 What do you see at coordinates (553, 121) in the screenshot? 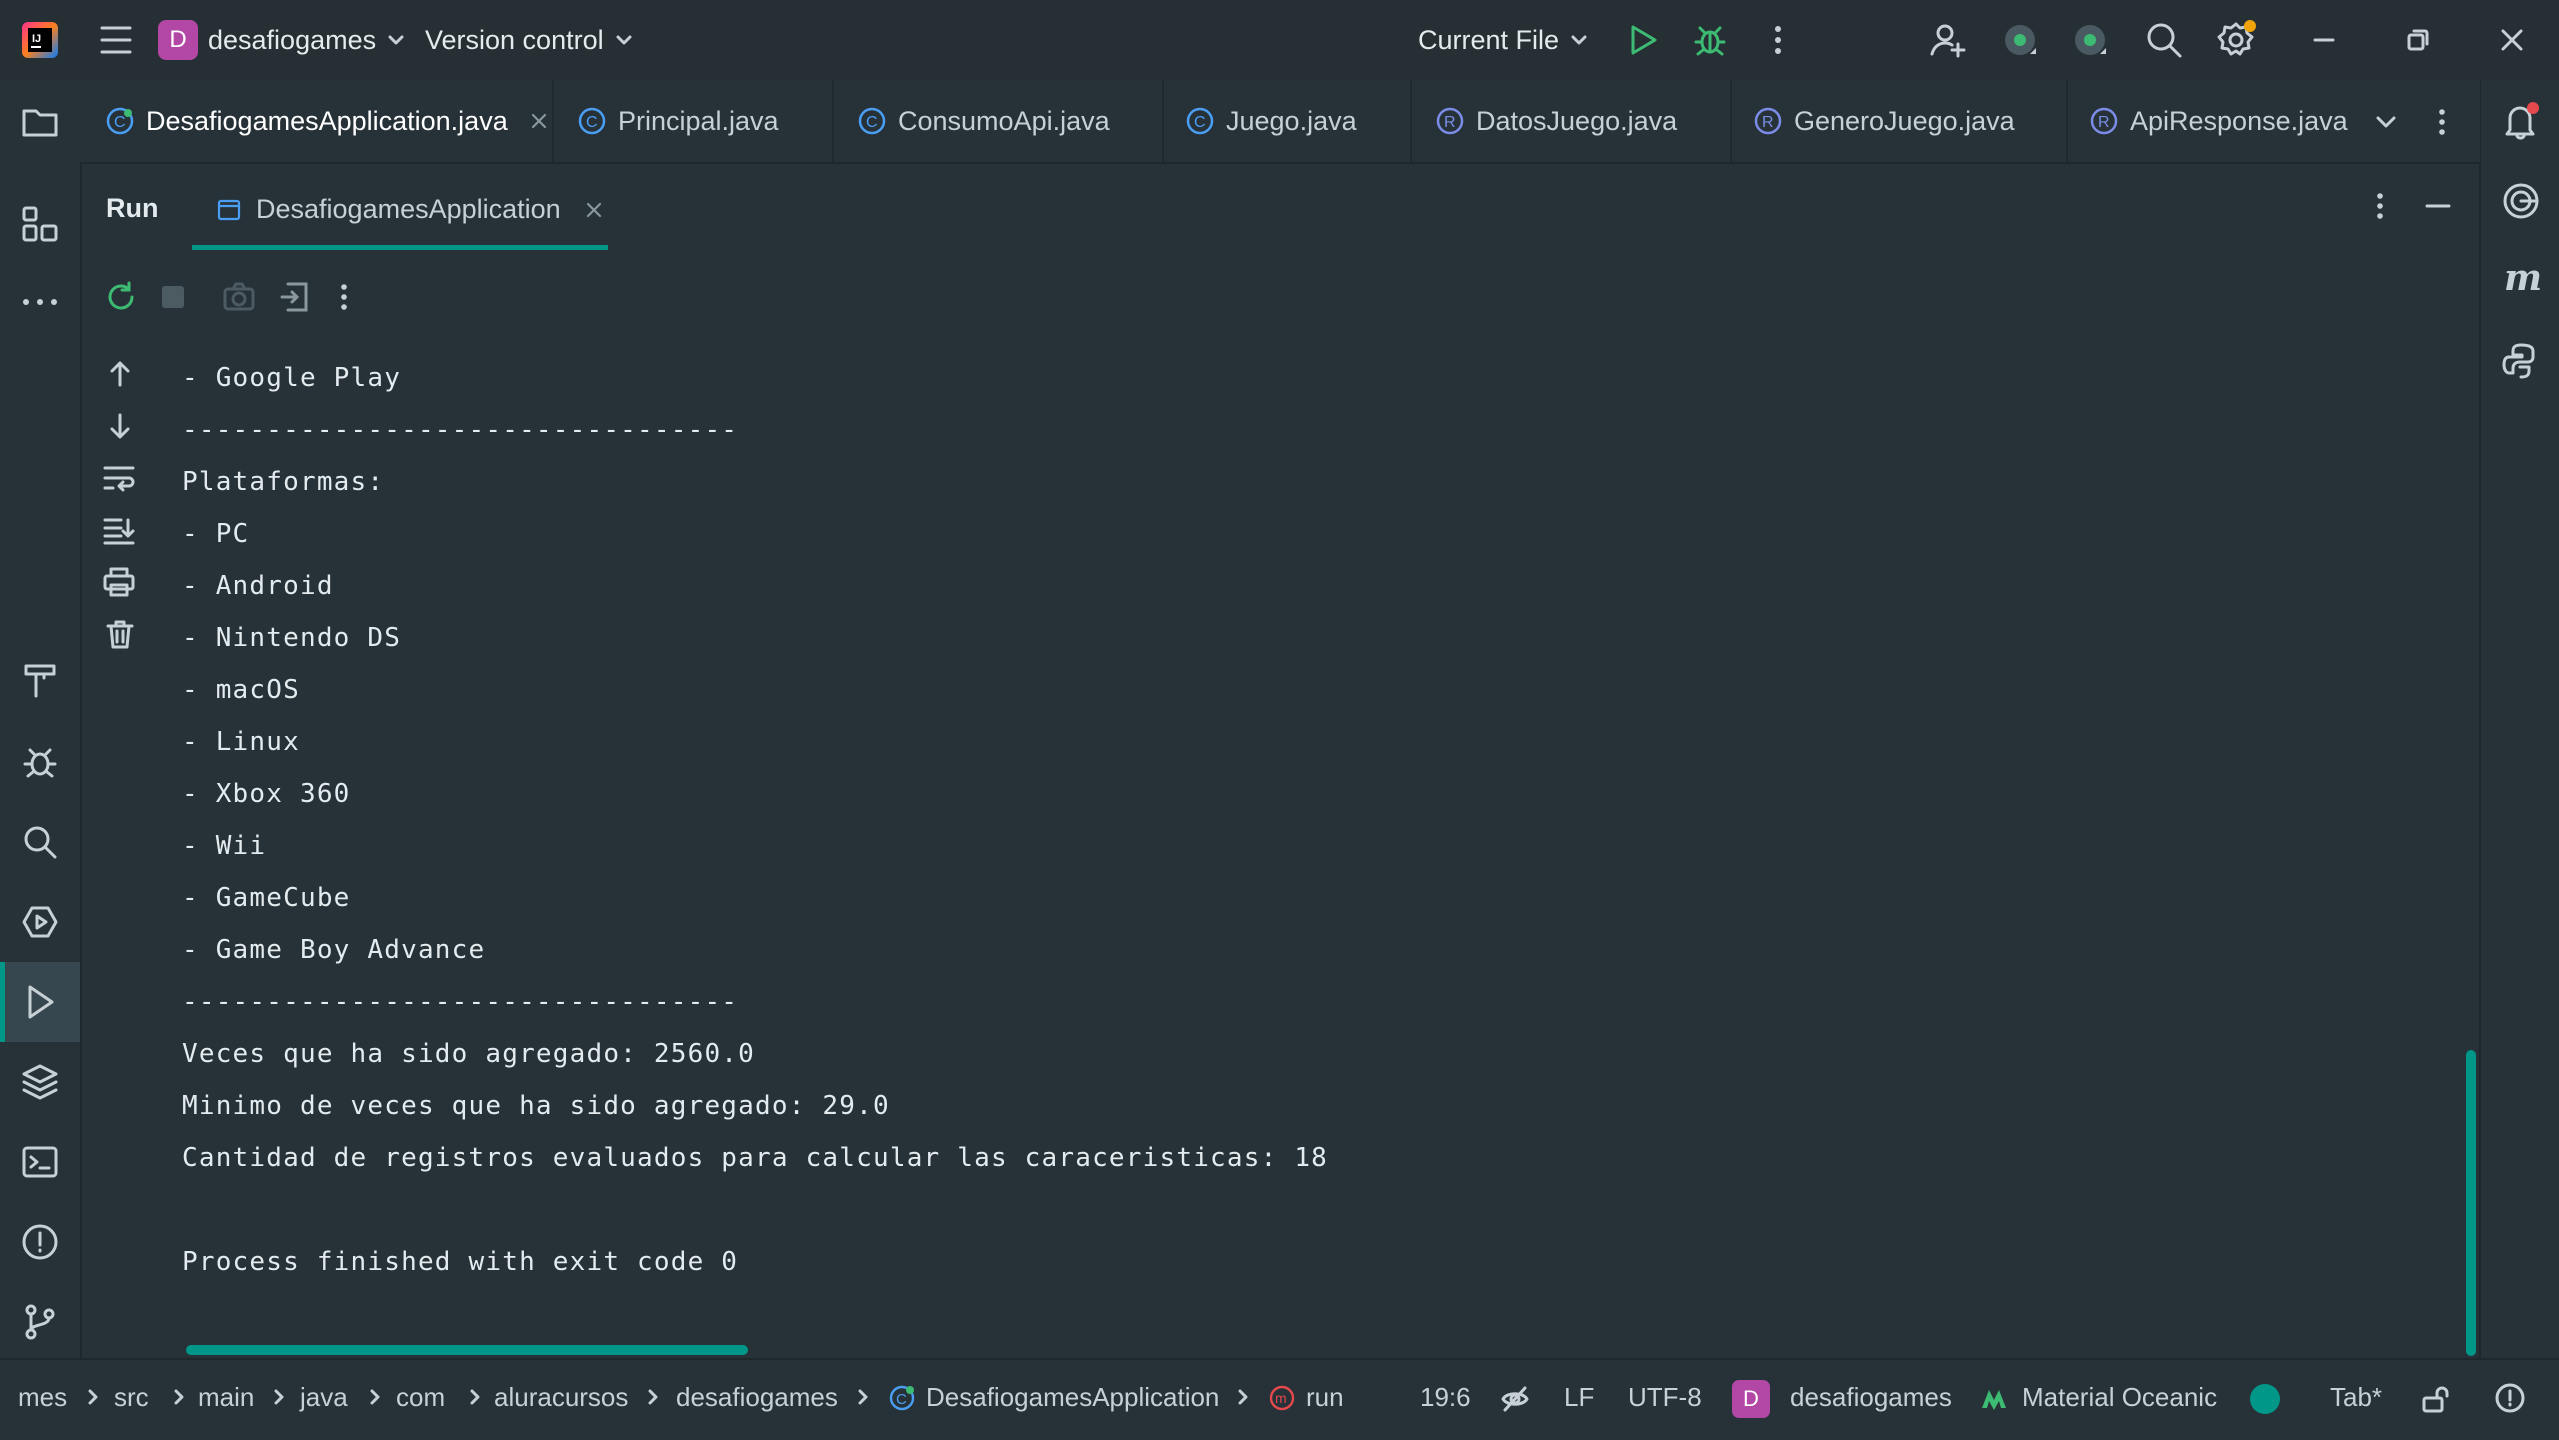
I see `tab-divider` at bounding box center [553, 121].